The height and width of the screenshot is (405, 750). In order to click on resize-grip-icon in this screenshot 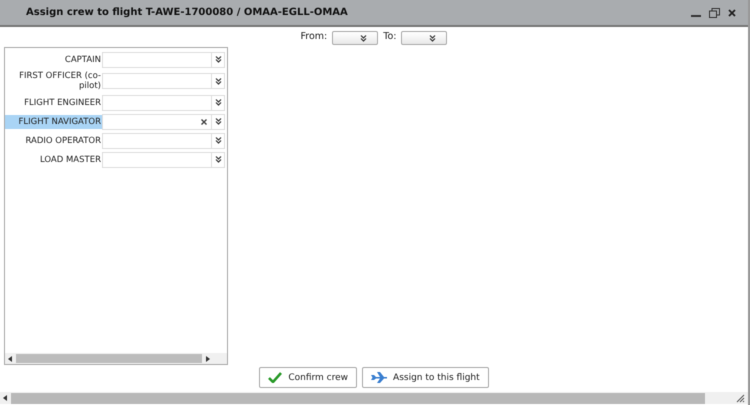, I will do `click(740, 398)`.